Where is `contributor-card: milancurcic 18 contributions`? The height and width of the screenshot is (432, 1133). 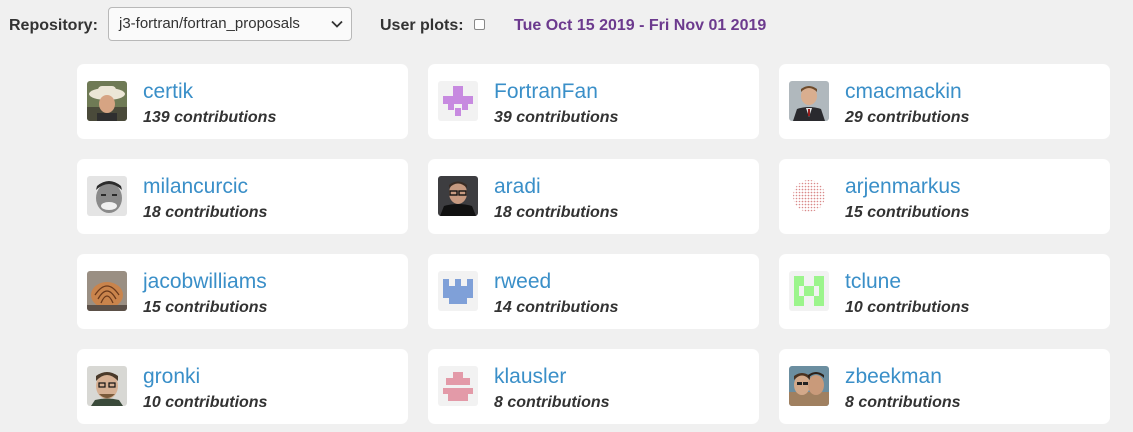 contributor-card: milancurcic 18 contributions is located at coordinates (242, 196).